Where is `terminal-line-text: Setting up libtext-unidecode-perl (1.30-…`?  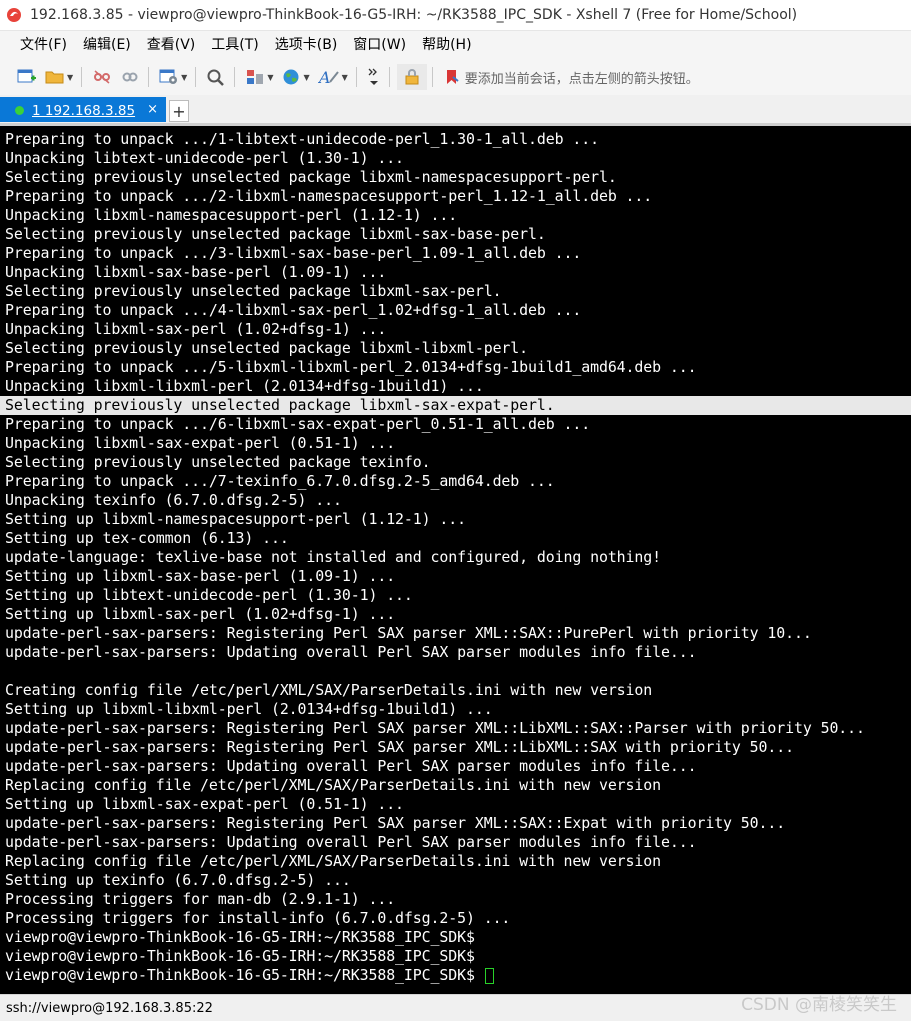 terminal-line-text: Setting up libtext-unidecode-perl (1.30-… is located at coordinates (209, 595).